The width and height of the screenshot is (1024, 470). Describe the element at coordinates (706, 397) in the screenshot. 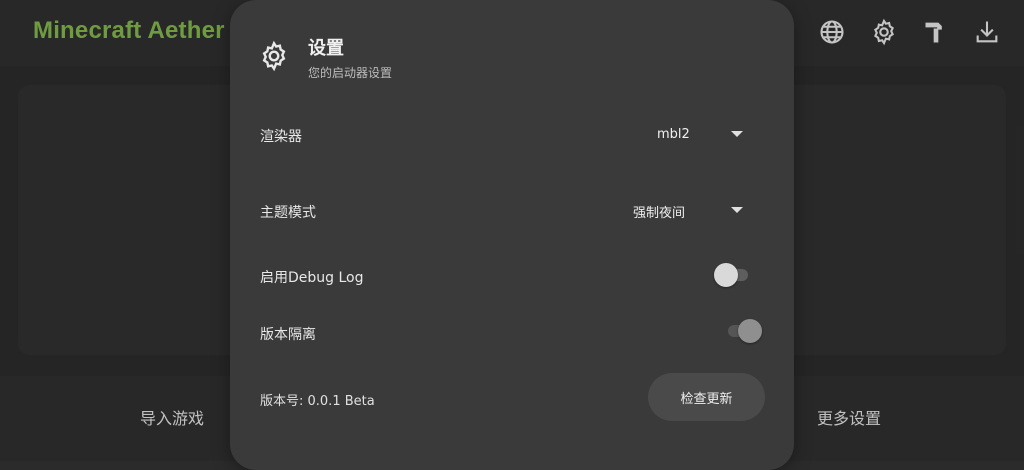

I see `check-update-button: 检查更新` at that location.